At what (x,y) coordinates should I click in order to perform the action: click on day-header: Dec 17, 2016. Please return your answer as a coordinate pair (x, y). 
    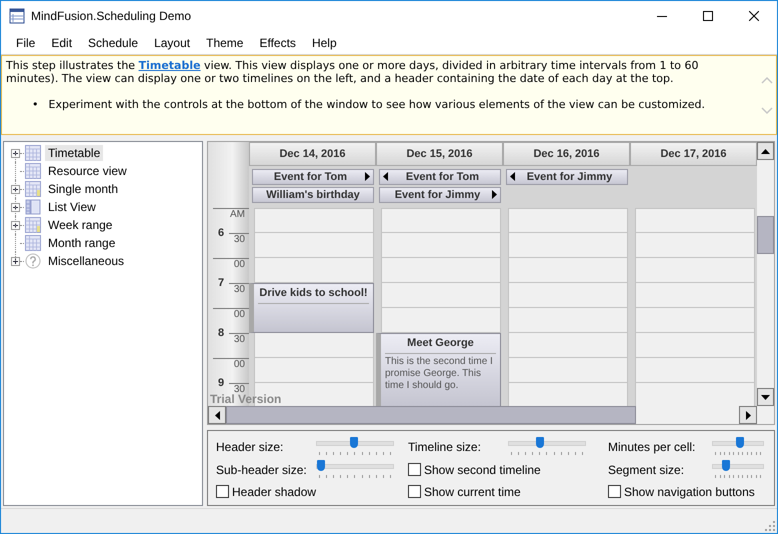
    Looking at the image, I should click on (693, 154).